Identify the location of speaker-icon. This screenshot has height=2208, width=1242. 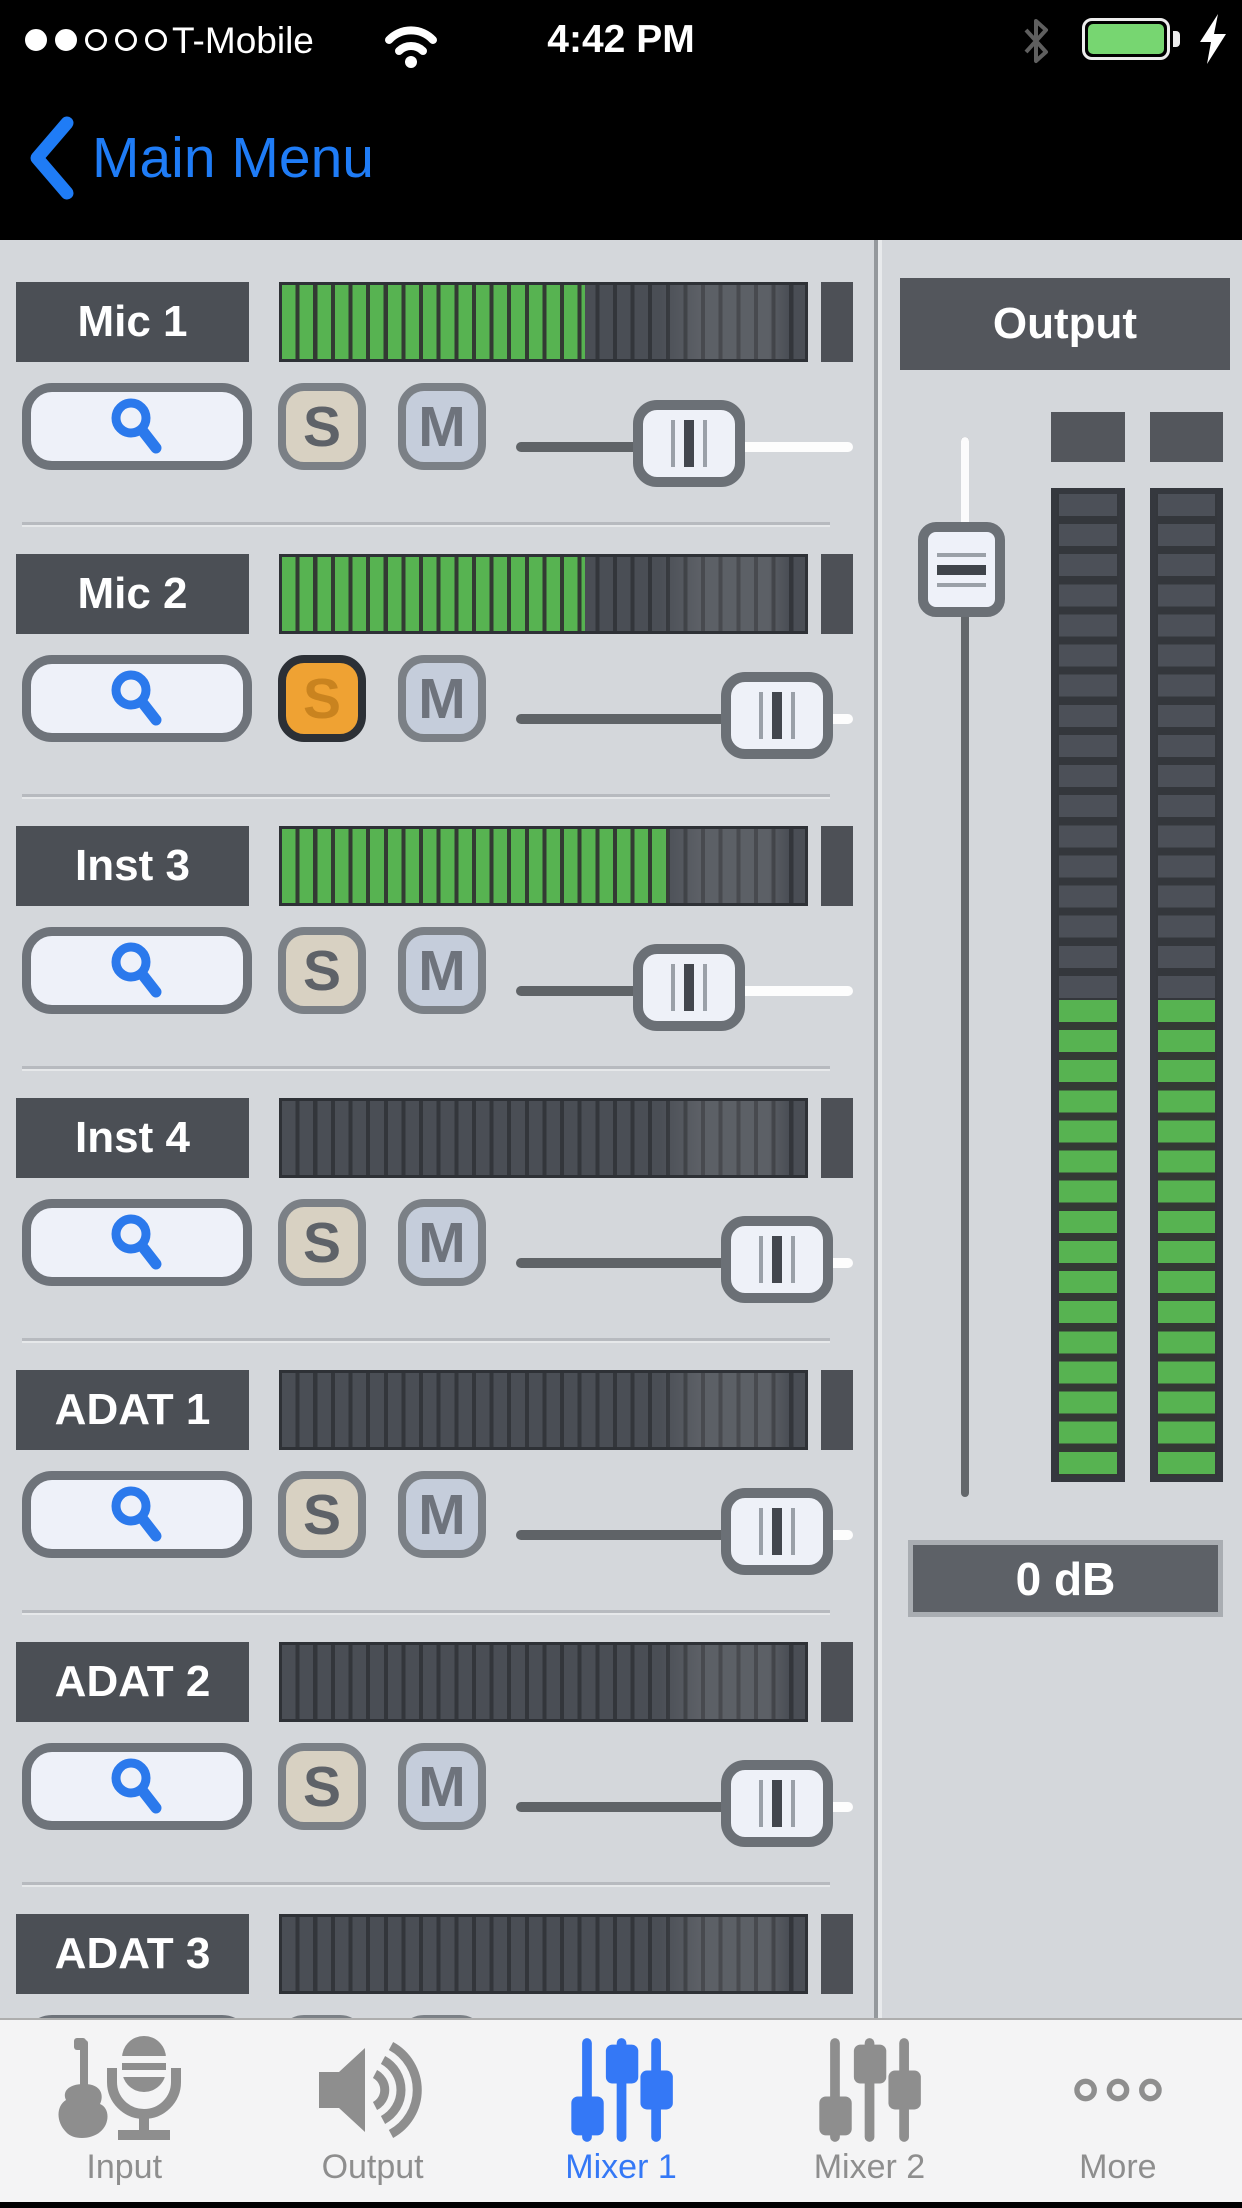
(370, 2090).